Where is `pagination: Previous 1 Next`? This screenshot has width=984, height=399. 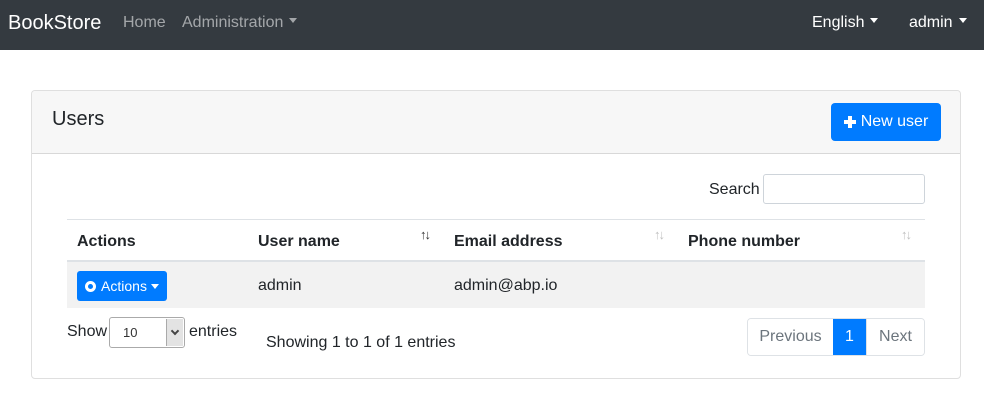
pagination: Previous 1 Next is located at coordinates (836, 337).